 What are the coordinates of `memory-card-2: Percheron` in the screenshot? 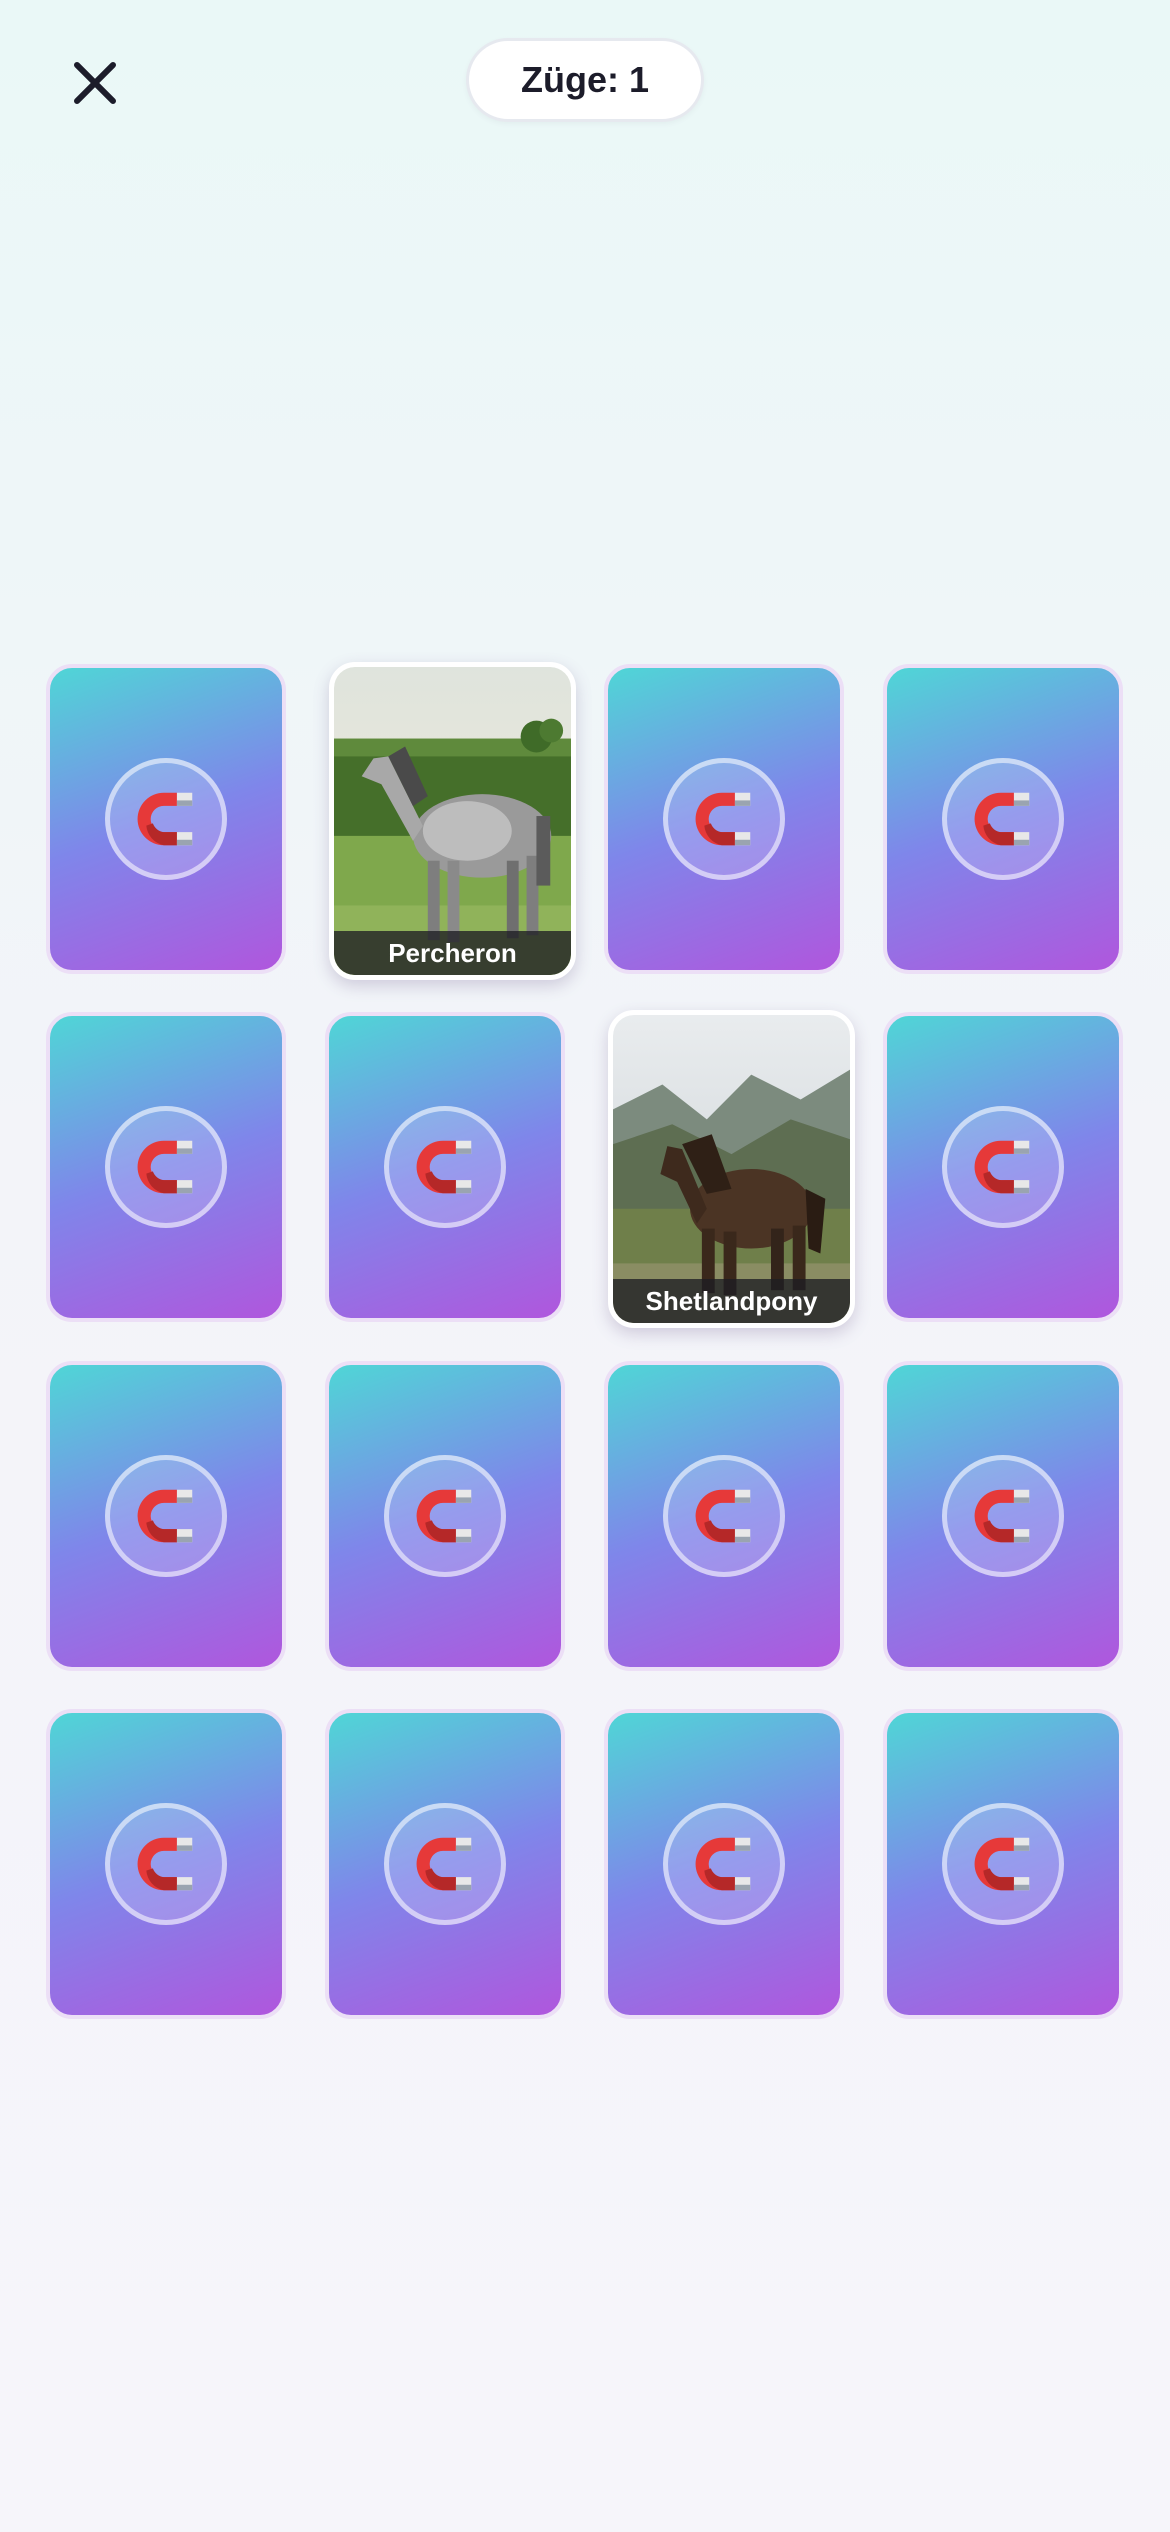 It's located at (452, 821).